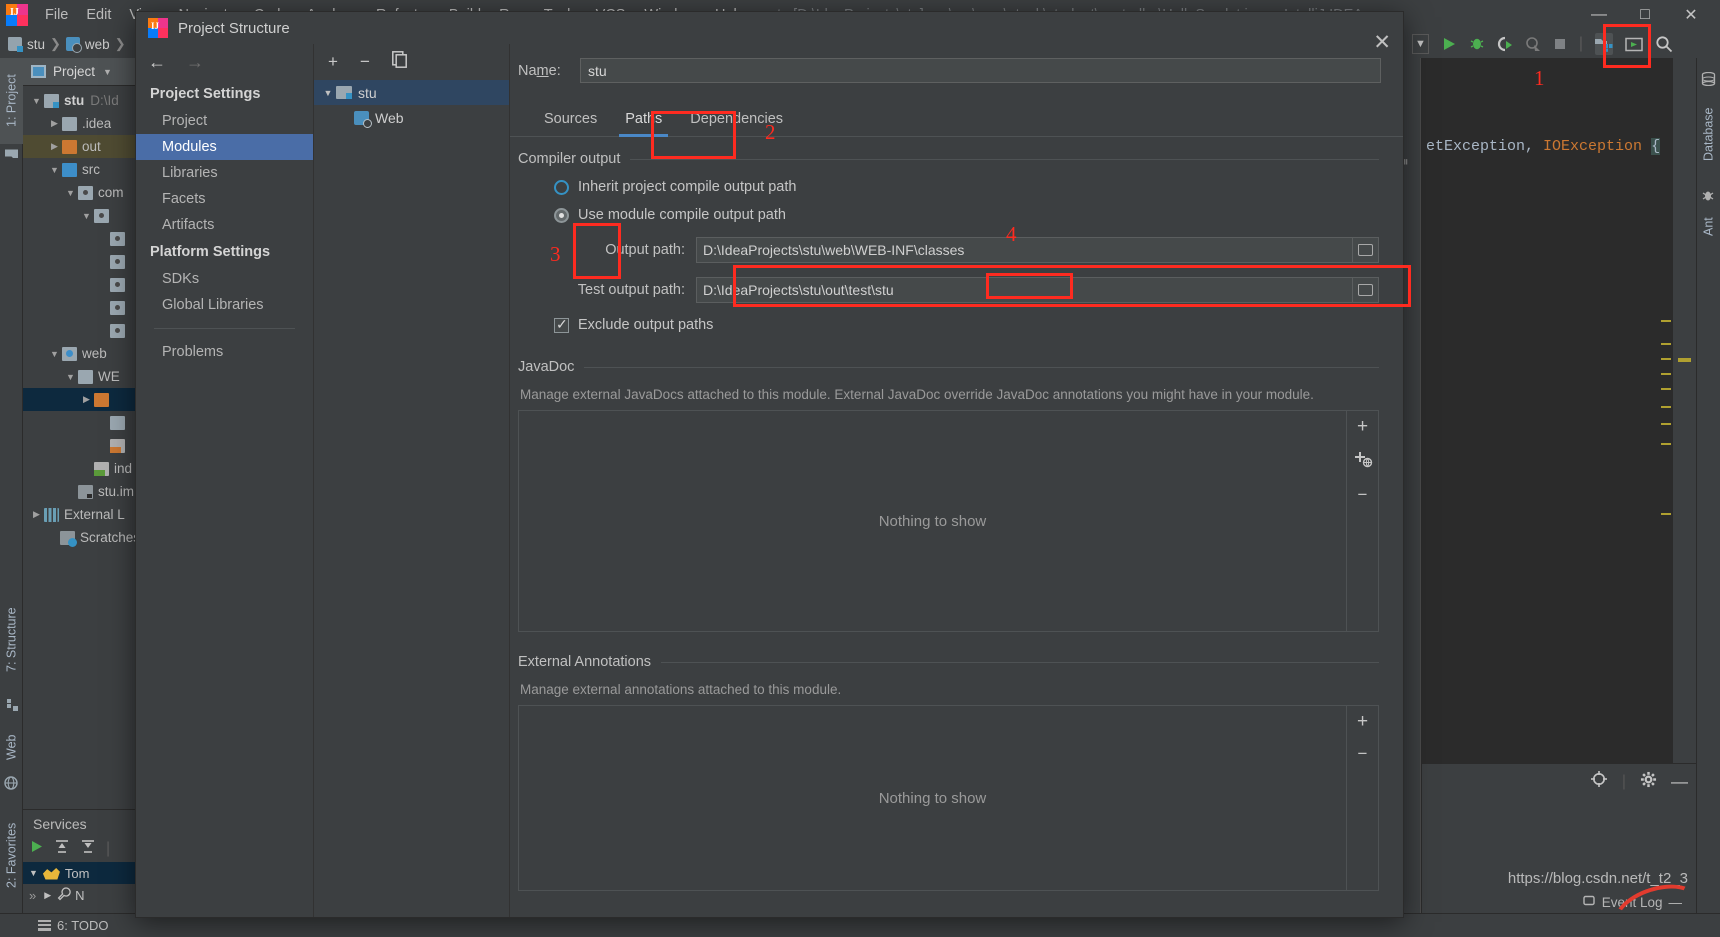  What do you see at coordinates (79, 514) in the screenshot?
I see `tree-row: ▶ External L` at bounding box center [79, 514].